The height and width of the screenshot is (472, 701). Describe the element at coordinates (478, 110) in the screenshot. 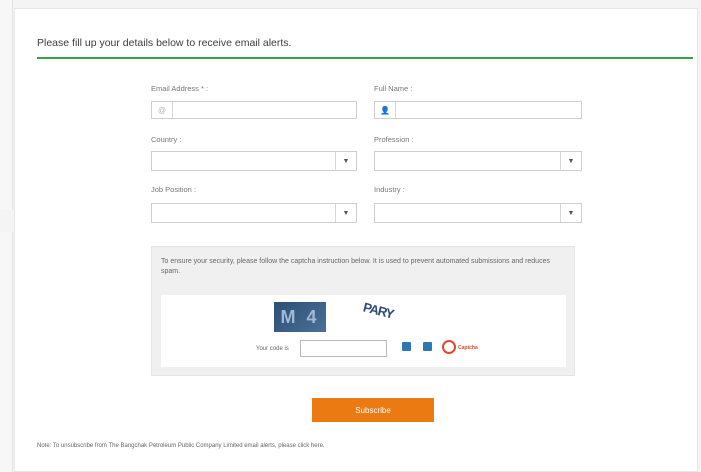

I see `fullname-field: 👤` at that location.